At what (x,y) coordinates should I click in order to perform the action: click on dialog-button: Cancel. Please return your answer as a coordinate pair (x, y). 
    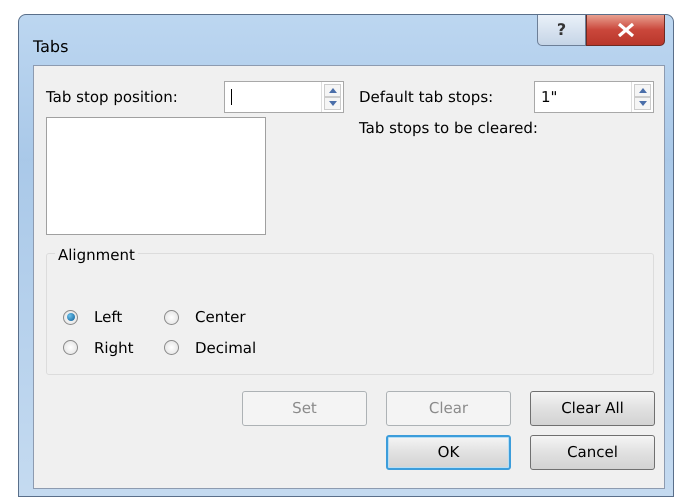
    Looking at the image, I should click on (592, 452).